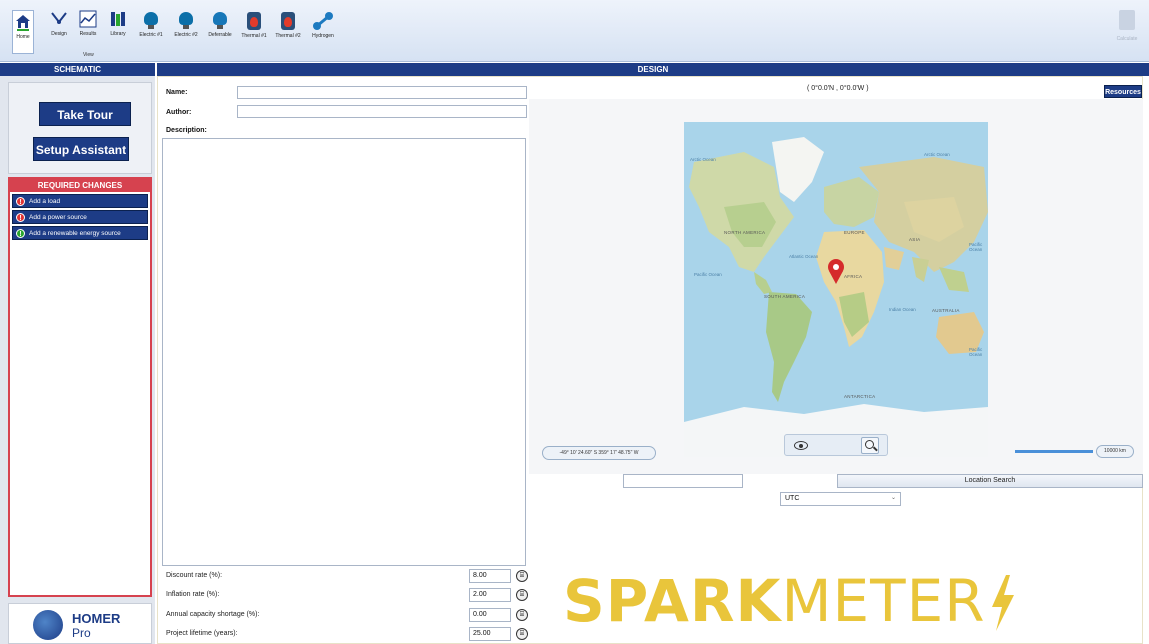  What do you see at coordinates (88, 34) in the screenshot?
I see `results-label: Results` at bounding box center [88, 34].